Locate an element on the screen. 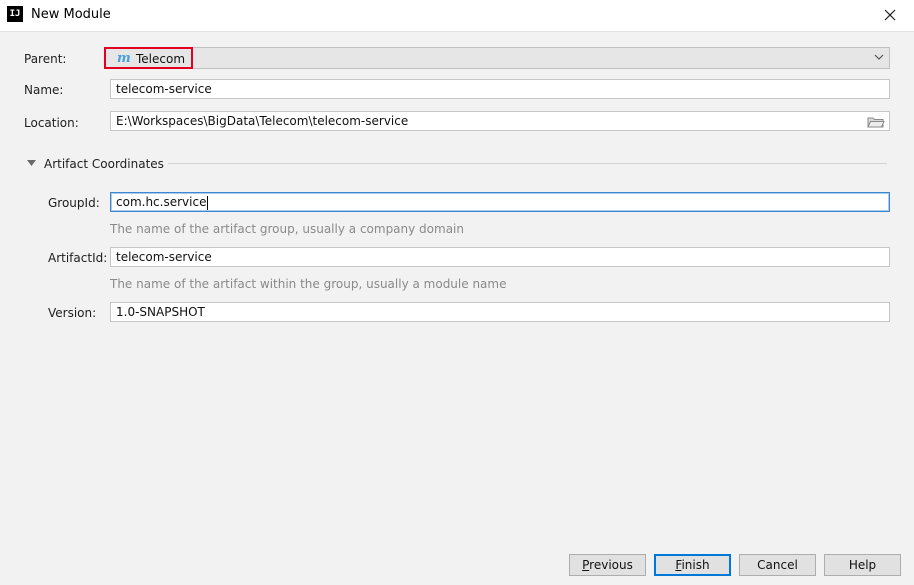 The width and height of the screenshot is (914, 585). name-label: Name: is located at coordinates (44, 90).